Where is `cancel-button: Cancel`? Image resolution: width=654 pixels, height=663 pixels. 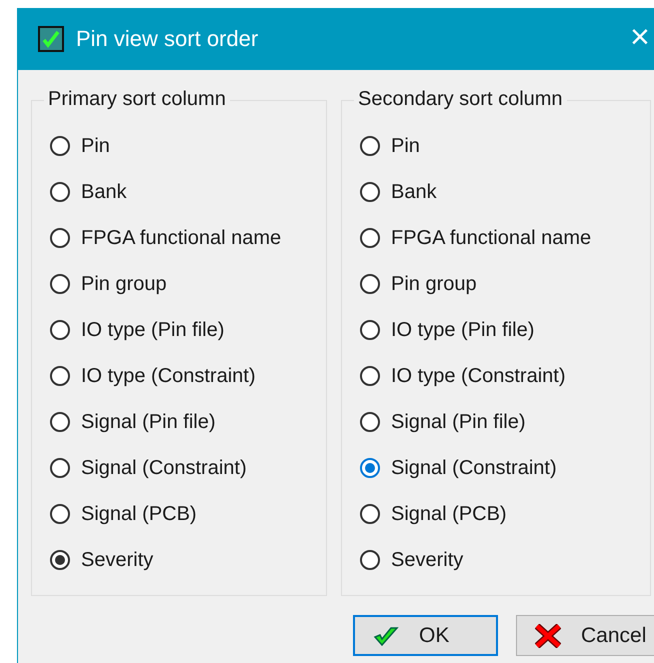 cancel-button: Cancel is located at coordinates (585, 635).